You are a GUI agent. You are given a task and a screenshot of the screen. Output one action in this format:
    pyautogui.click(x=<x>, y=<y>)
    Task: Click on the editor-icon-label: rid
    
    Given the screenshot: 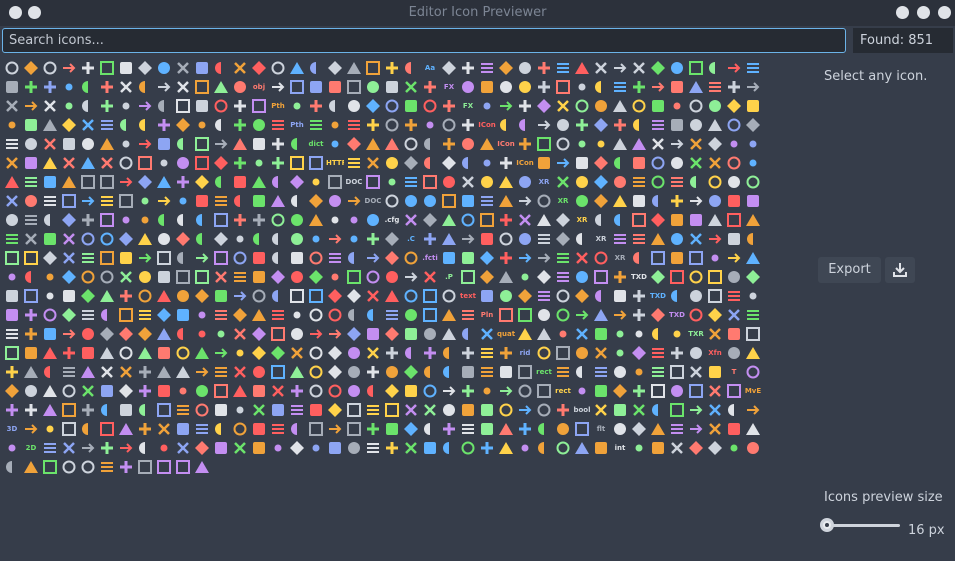 What is the action you would take?
    pyautogui.click(x=525, y=353)
    